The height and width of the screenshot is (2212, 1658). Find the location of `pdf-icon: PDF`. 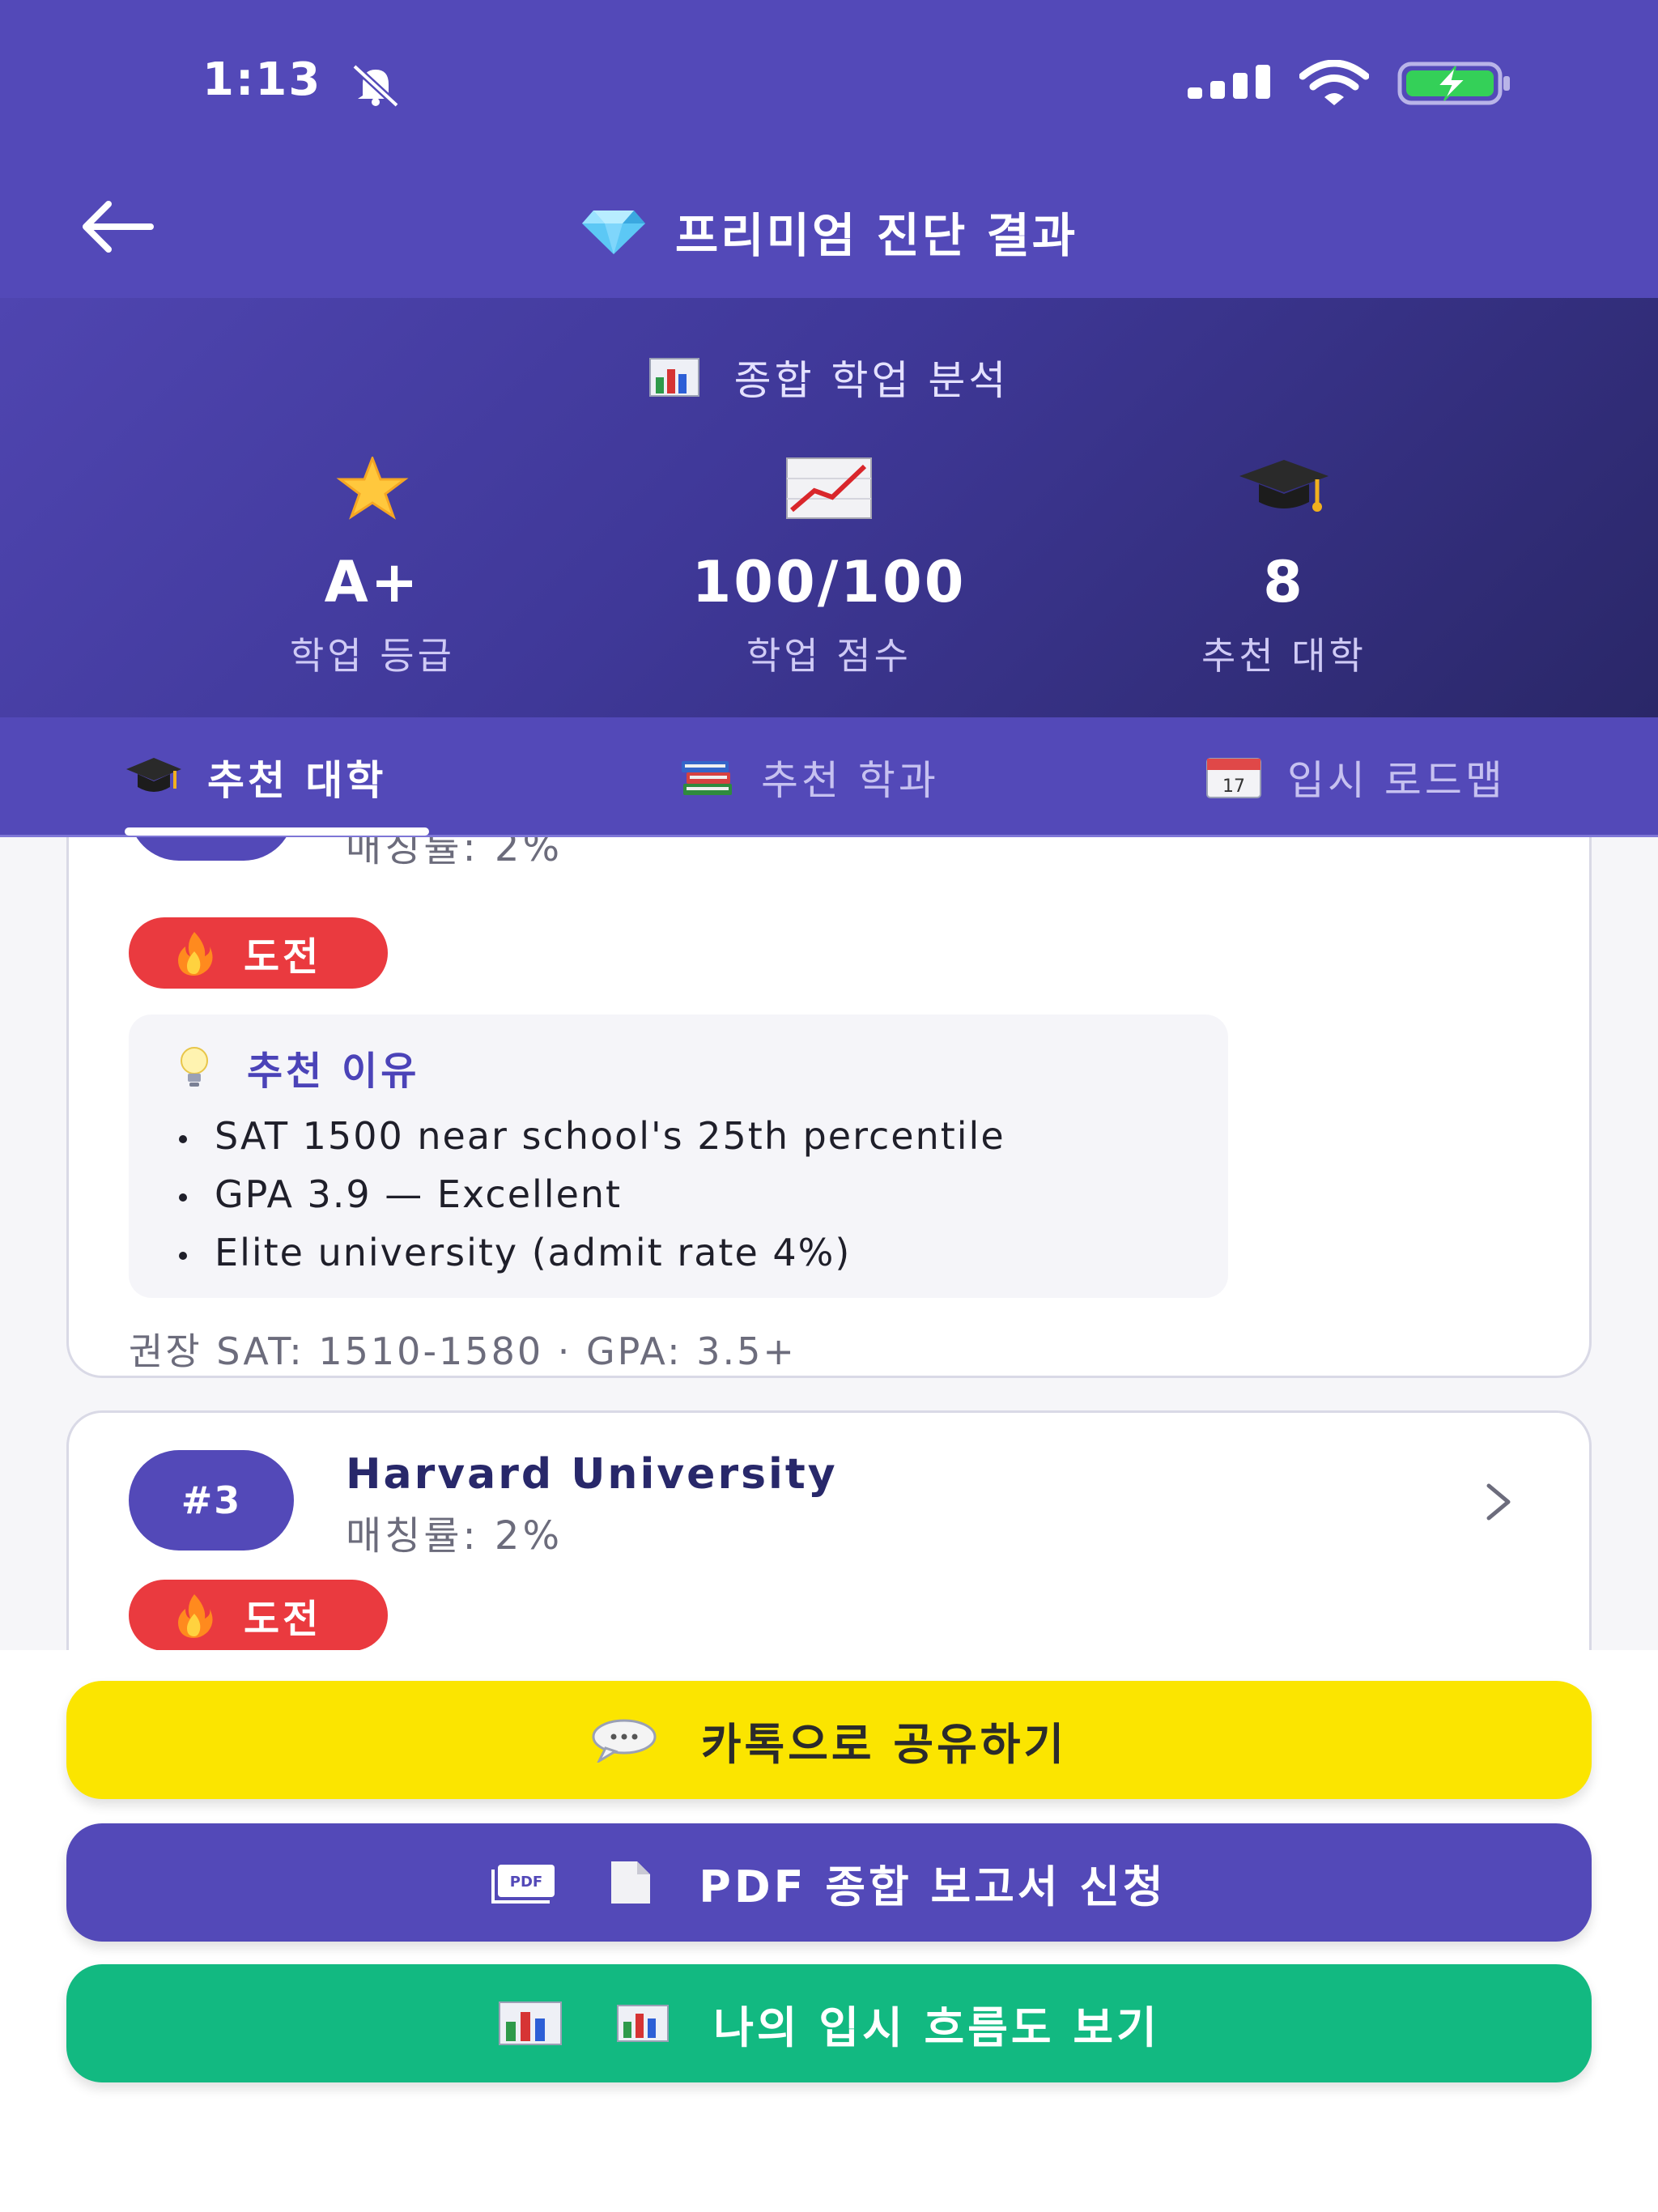

pdf-icon: PDF is located at coordinates (523, 1884).